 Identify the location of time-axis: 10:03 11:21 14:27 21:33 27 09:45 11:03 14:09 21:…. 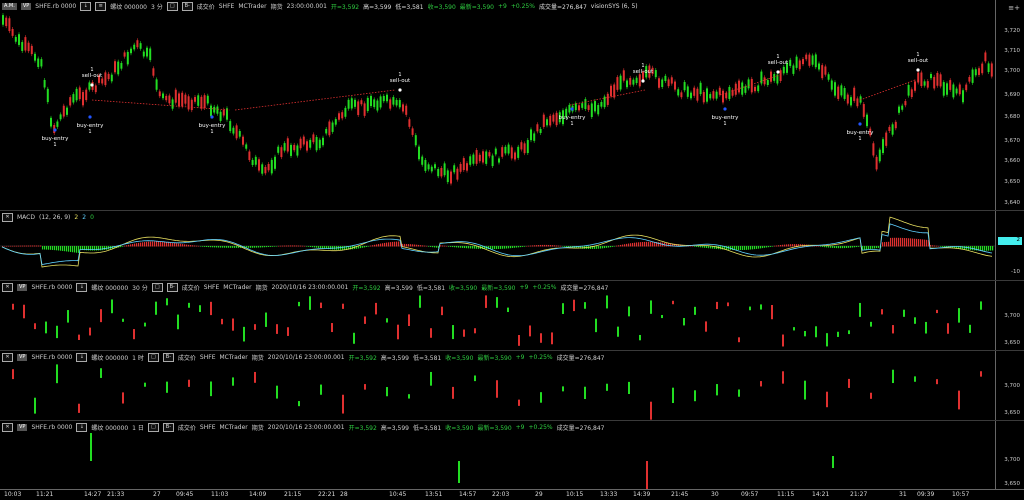
(512, 494).